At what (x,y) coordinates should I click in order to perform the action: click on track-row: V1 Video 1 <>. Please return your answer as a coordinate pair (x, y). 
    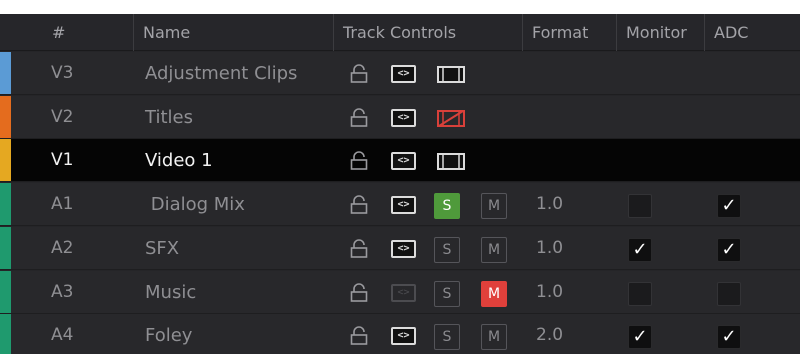
    Looking at the image, I should click on (400, 161).